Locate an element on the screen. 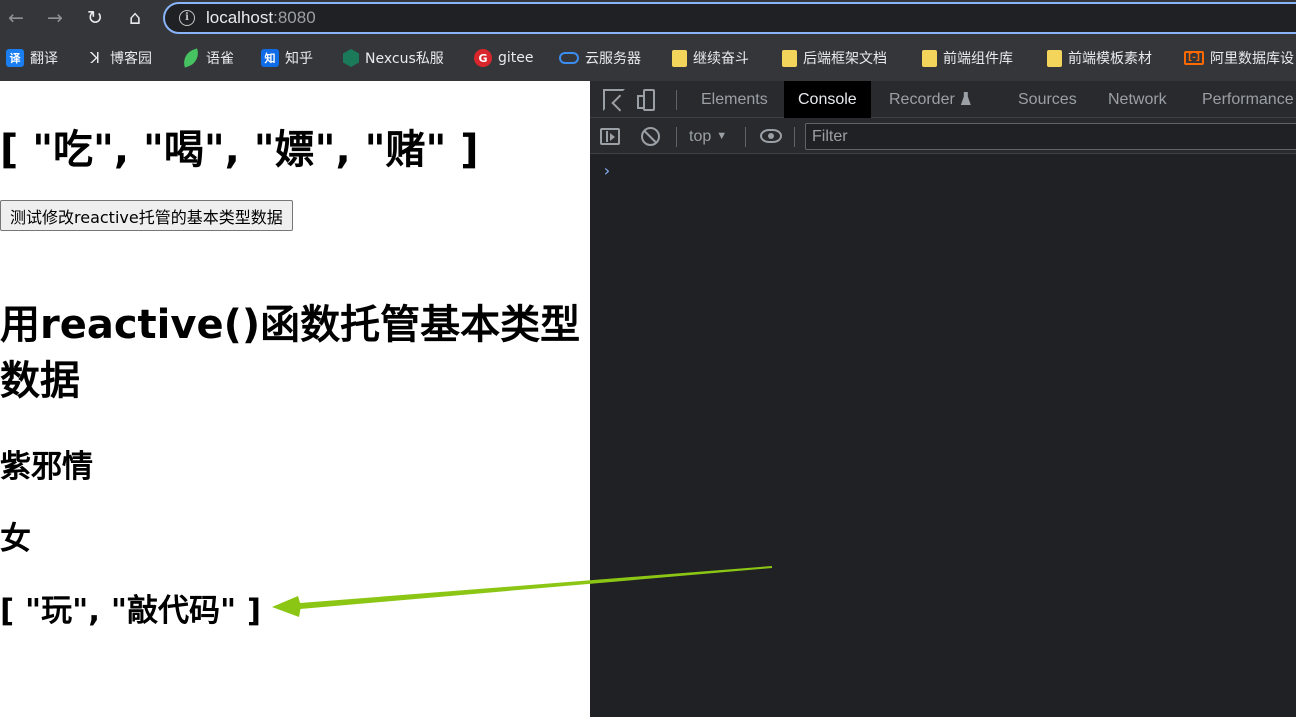  bookmark-label: 语雀 is located at coordinates (220, 59).